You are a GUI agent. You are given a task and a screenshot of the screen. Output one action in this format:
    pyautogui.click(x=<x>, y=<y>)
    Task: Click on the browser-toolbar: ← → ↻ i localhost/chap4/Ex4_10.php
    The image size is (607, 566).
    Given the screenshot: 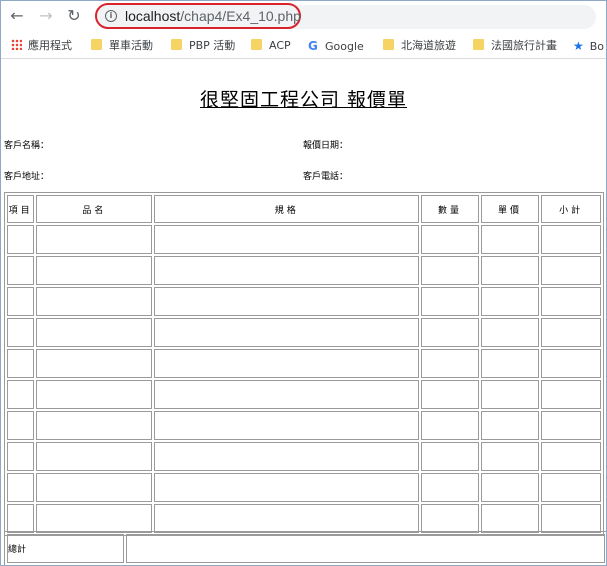 What is the action you would take?
    pyautogui.click(x=303, y=17)
    